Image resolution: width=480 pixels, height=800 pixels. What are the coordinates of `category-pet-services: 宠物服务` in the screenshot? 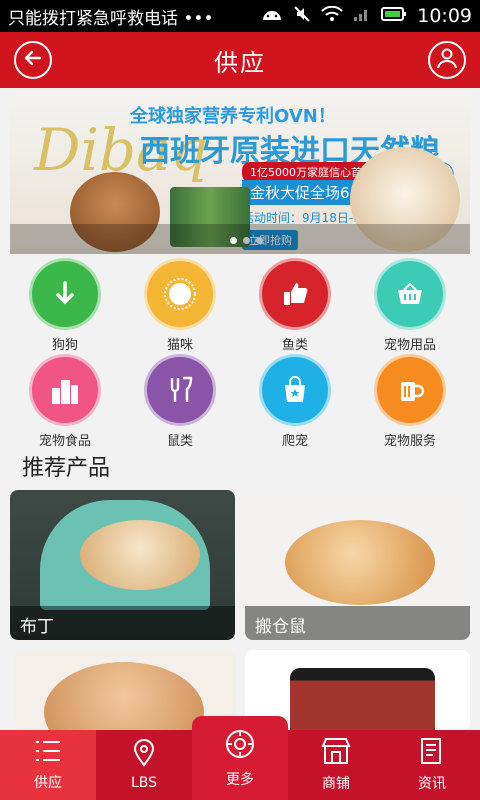 It's located at (410, 401).